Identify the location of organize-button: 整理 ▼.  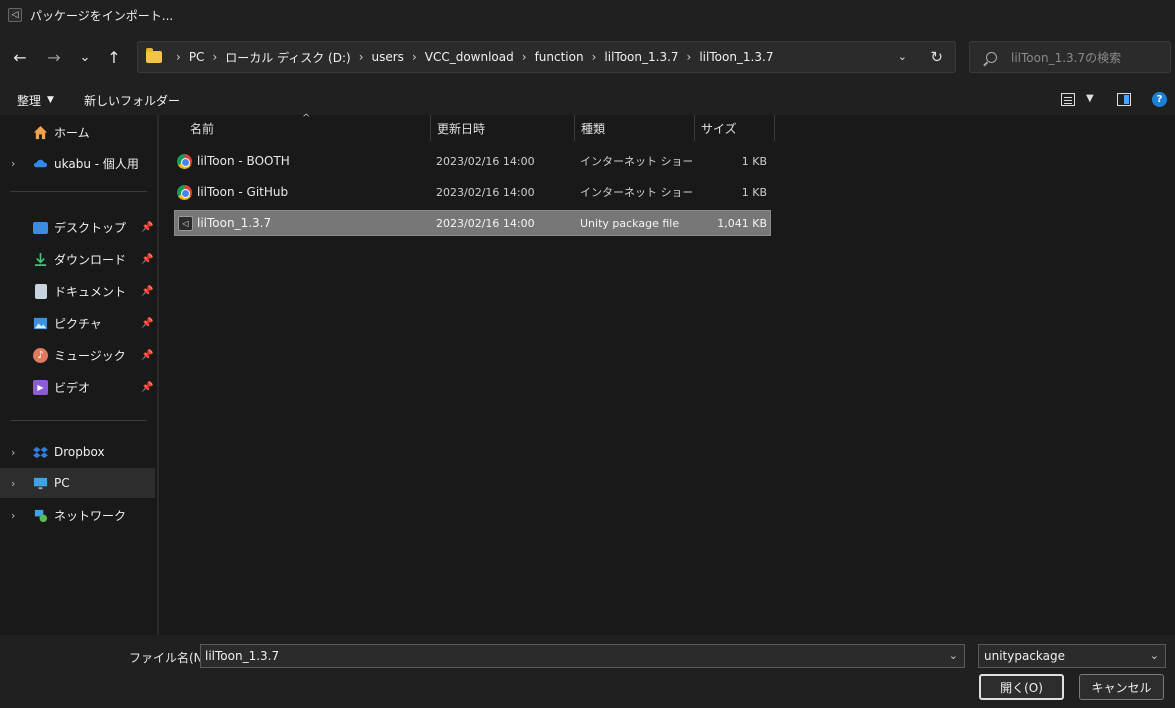
(35, 100).